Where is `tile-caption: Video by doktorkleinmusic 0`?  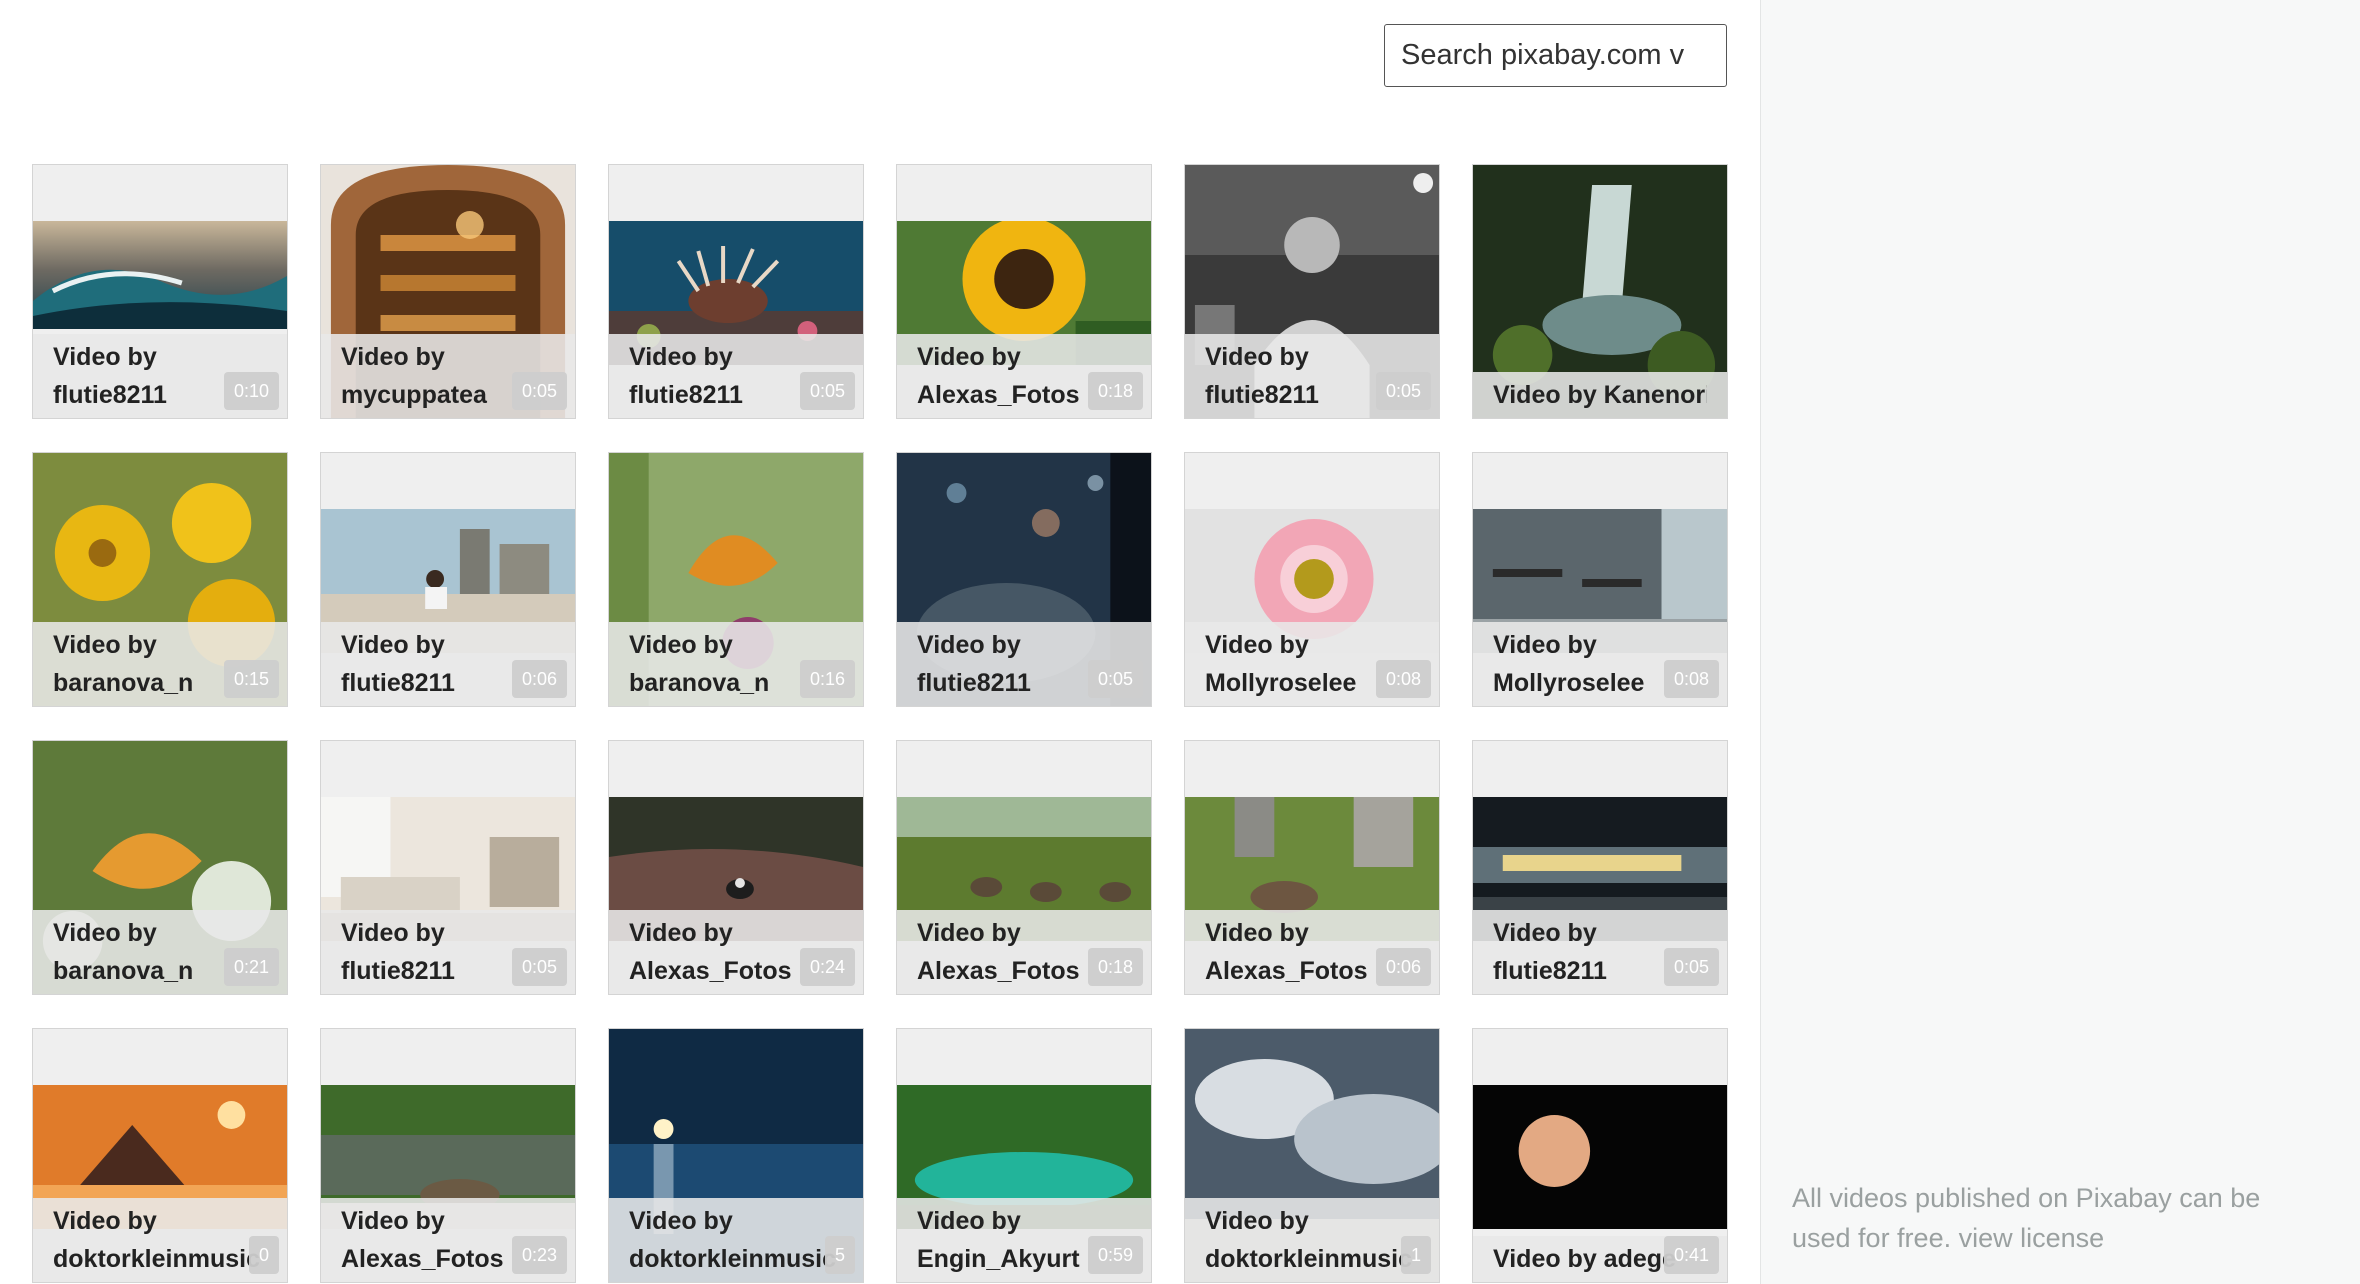 tile-caption: Video by doktorkleinmusic 0 is located at coordinates (160, 1240).